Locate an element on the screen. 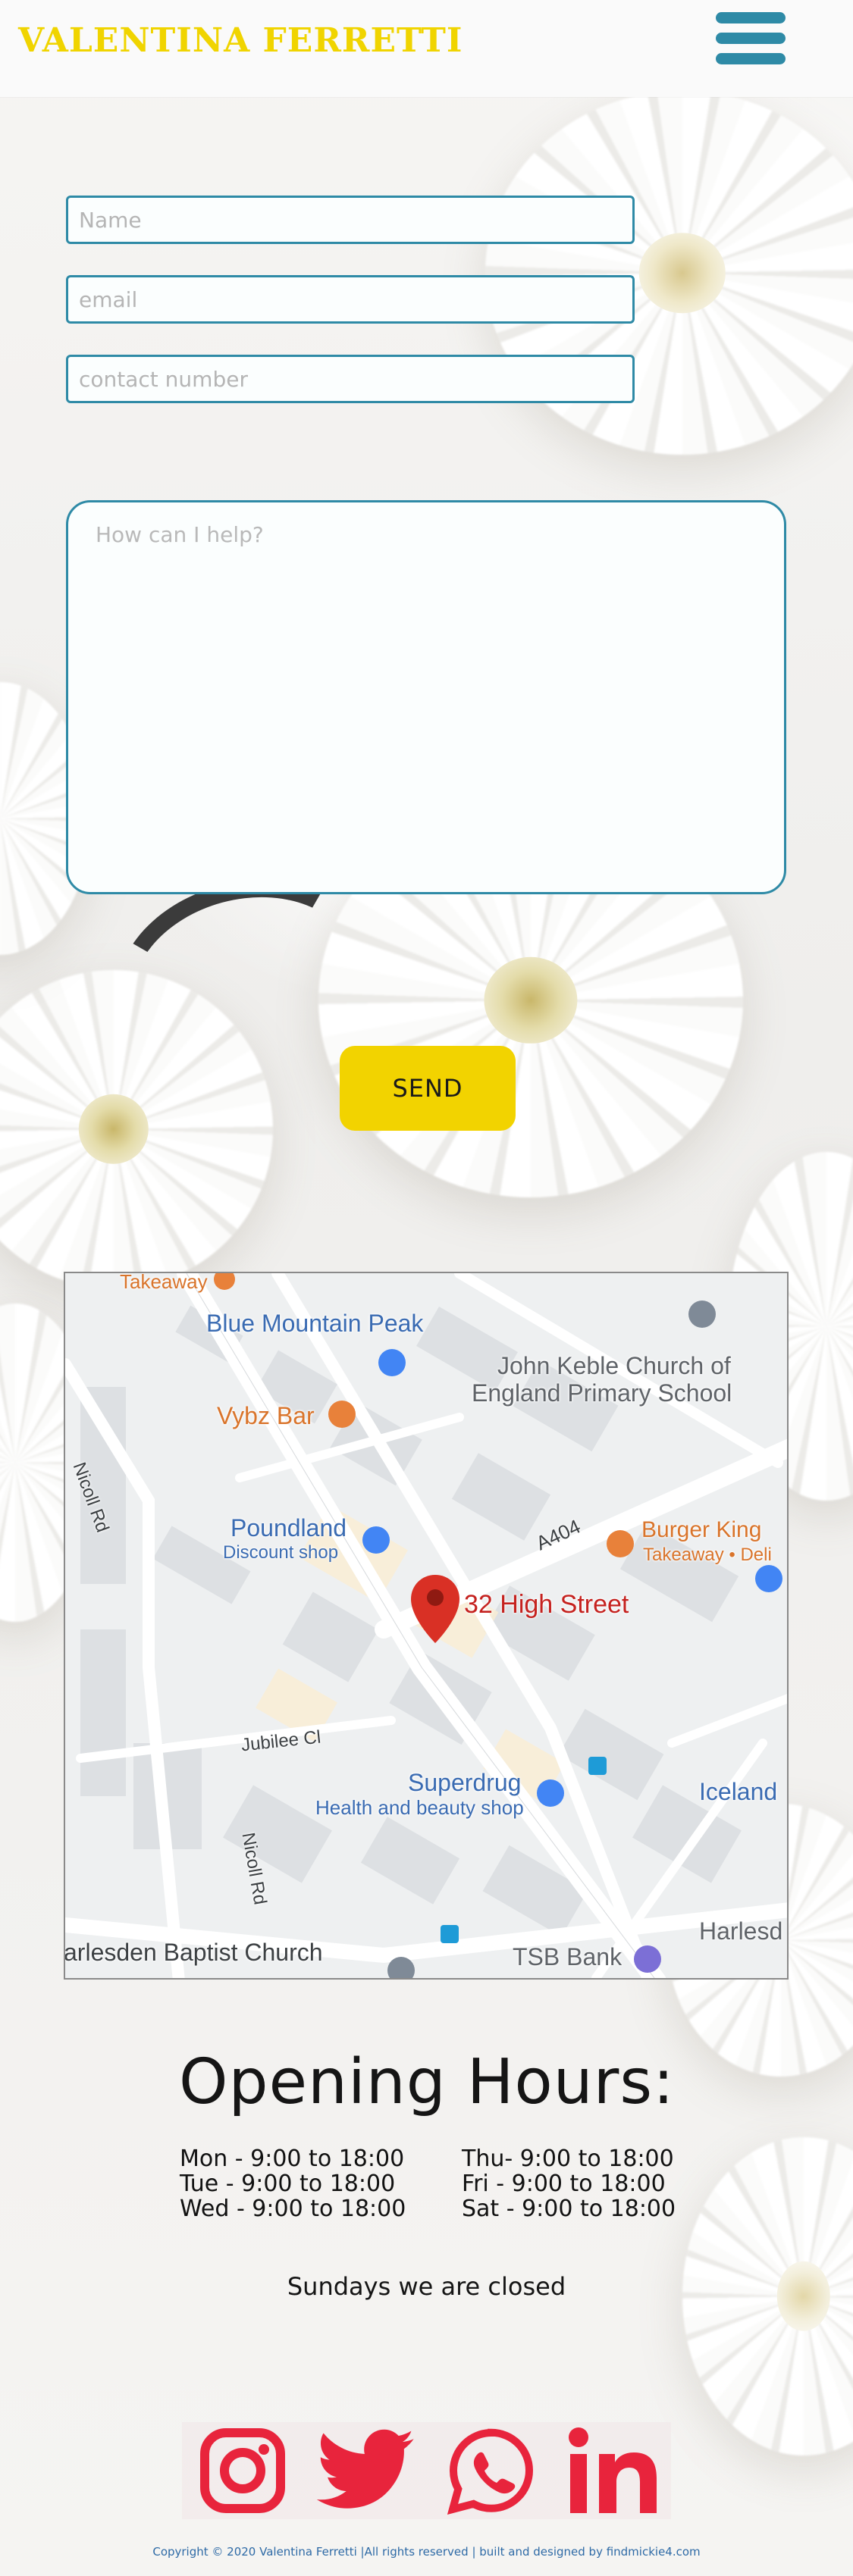  pin-address-label: 32 High Street is located at coordinates (547, 1605).